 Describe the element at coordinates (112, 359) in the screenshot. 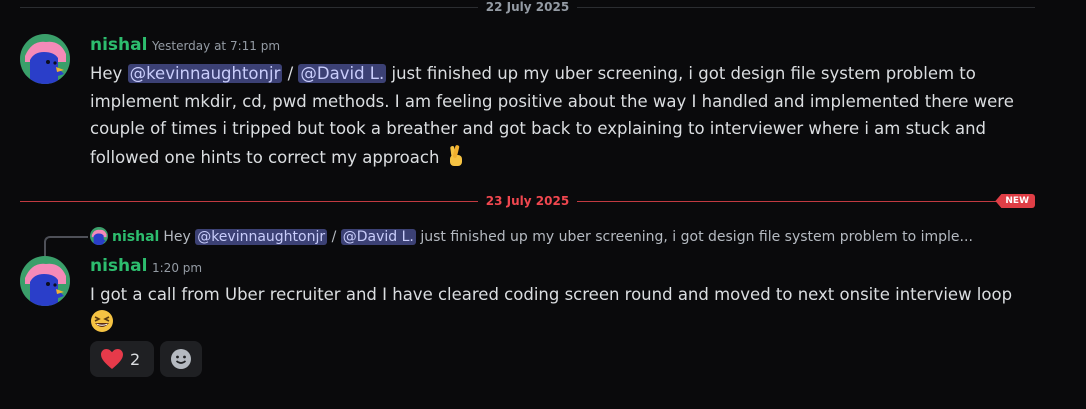

I see `heart-icon` at that location.